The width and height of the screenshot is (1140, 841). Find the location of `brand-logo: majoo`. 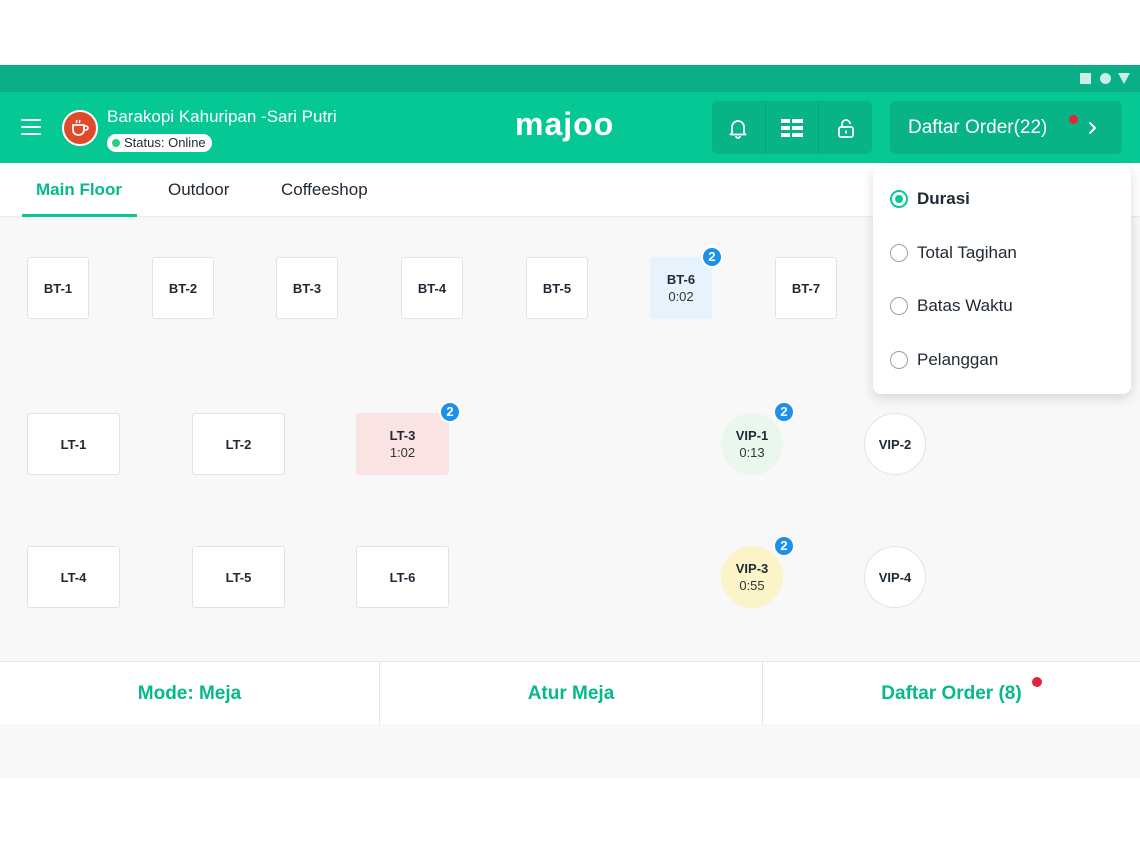

brand-logo: majoo is located at coordinates (565, 124).